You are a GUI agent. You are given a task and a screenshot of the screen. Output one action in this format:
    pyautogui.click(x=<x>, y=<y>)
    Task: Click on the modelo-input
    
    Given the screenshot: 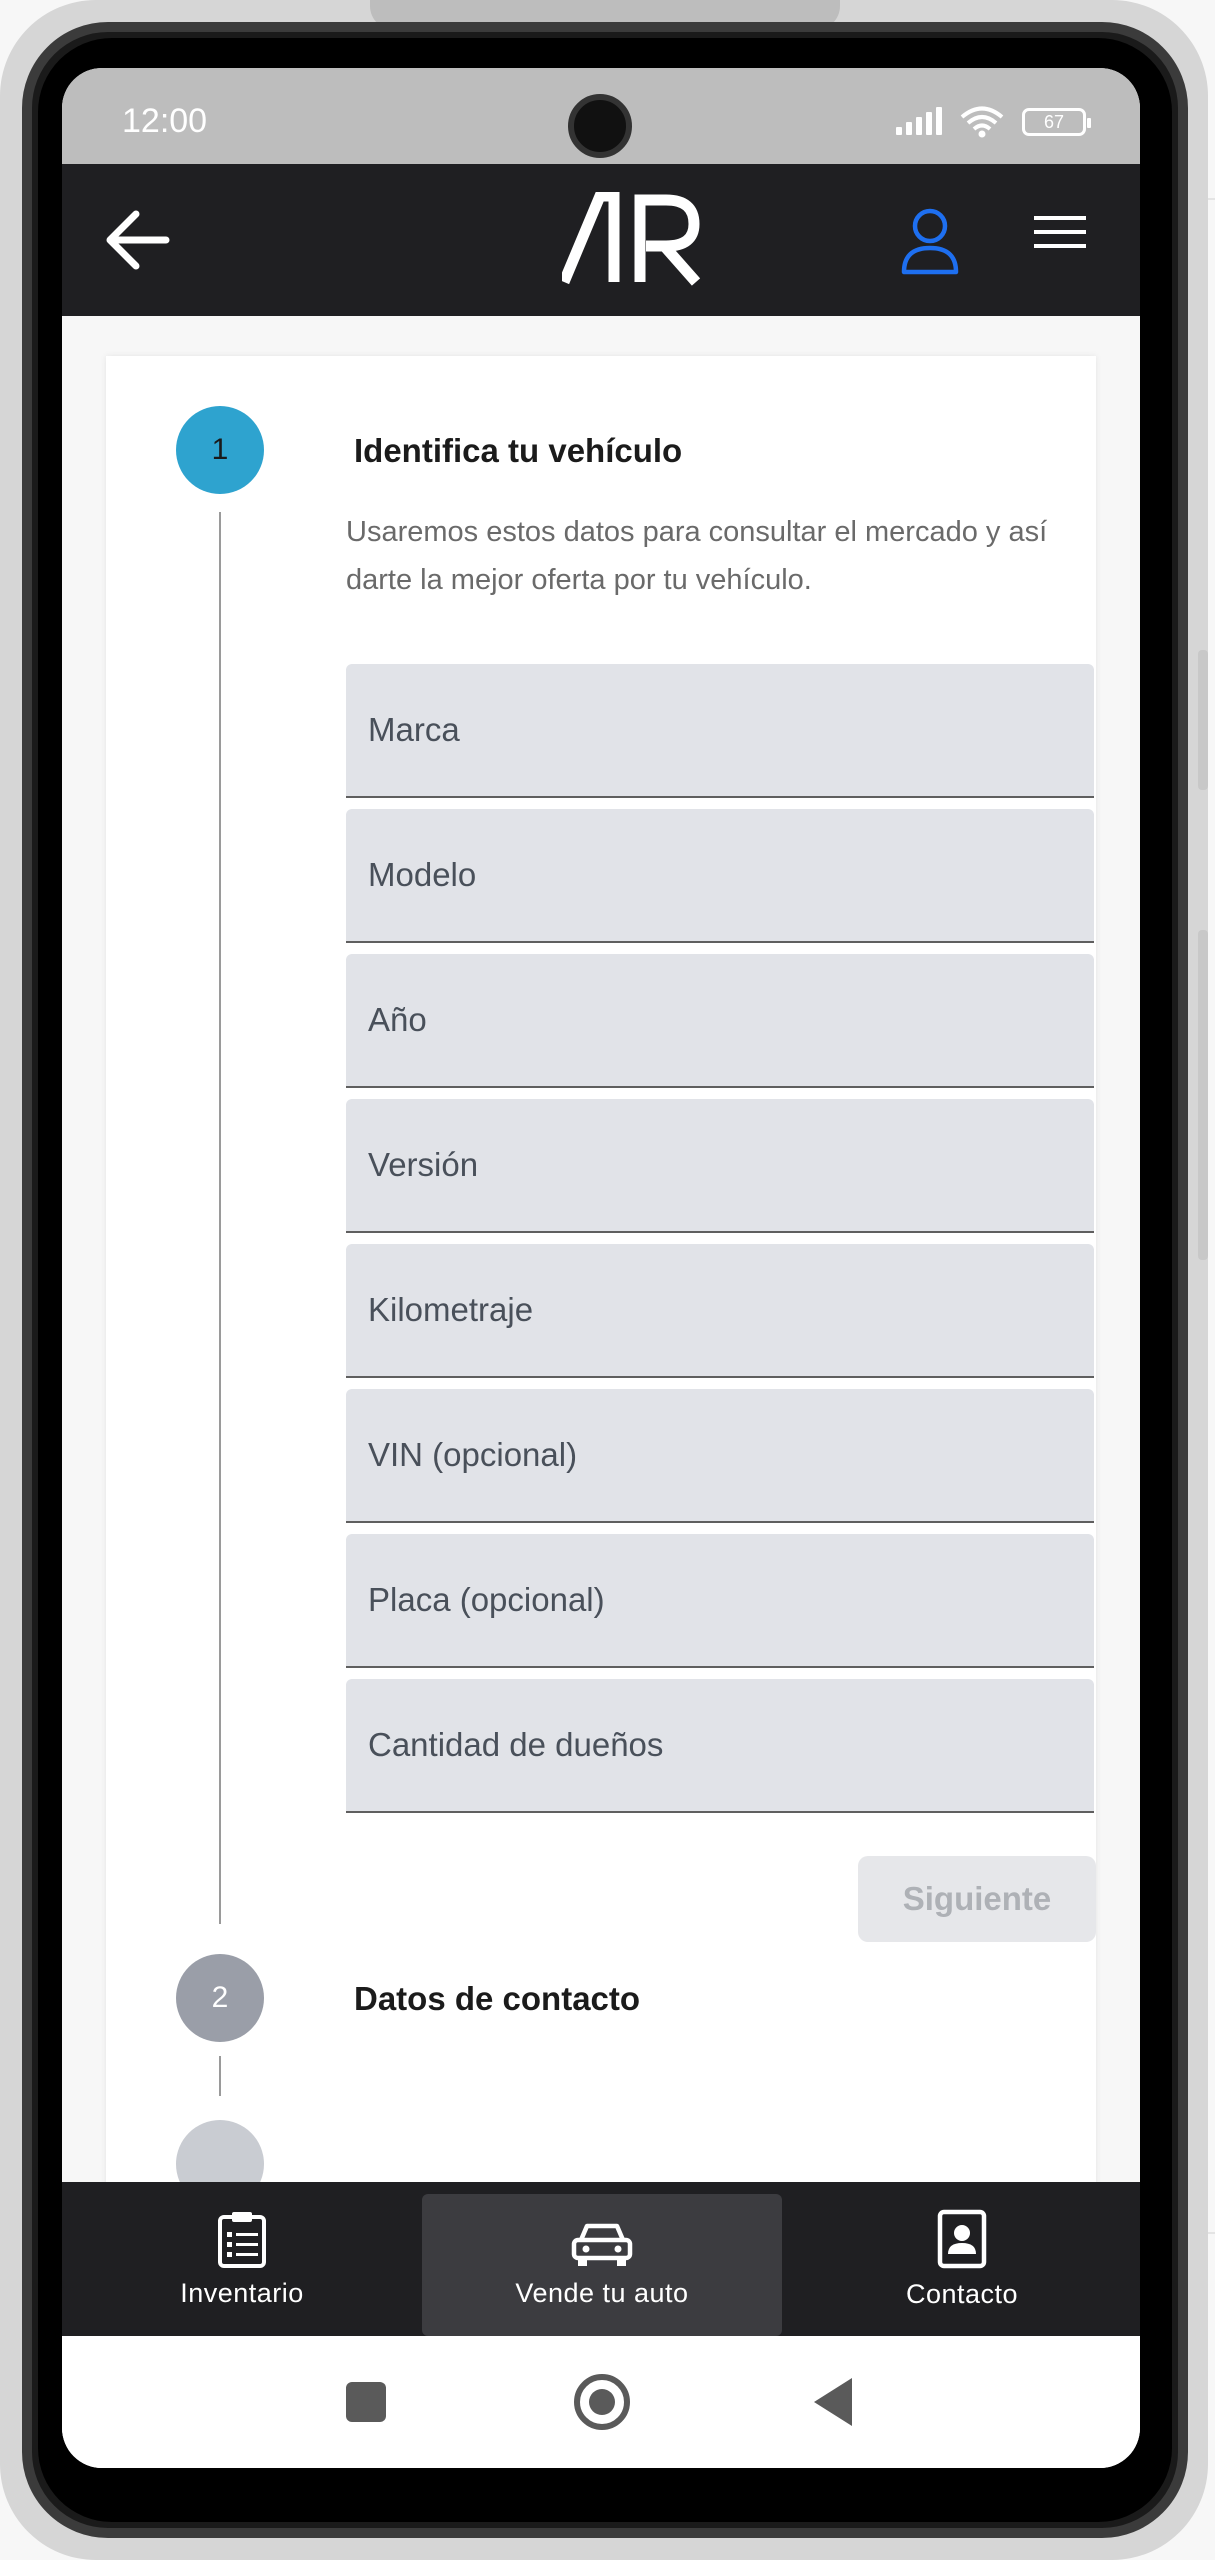 What is the action you would take?
    pyautogui.click(x=720, y=875)
    